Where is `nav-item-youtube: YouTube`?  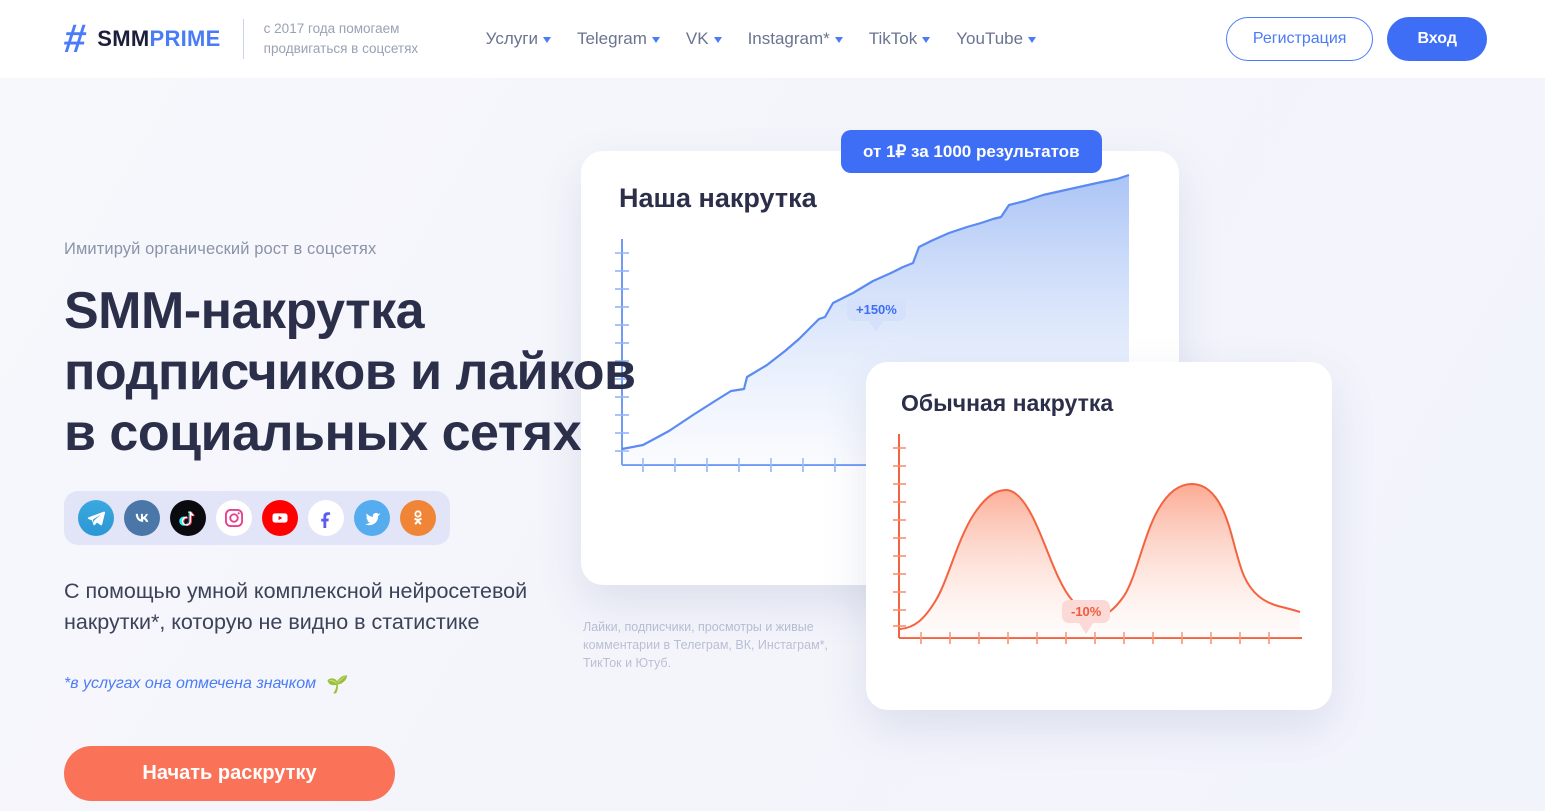
nav-item-youtube: YouTube is located at coordinates (996, 39).